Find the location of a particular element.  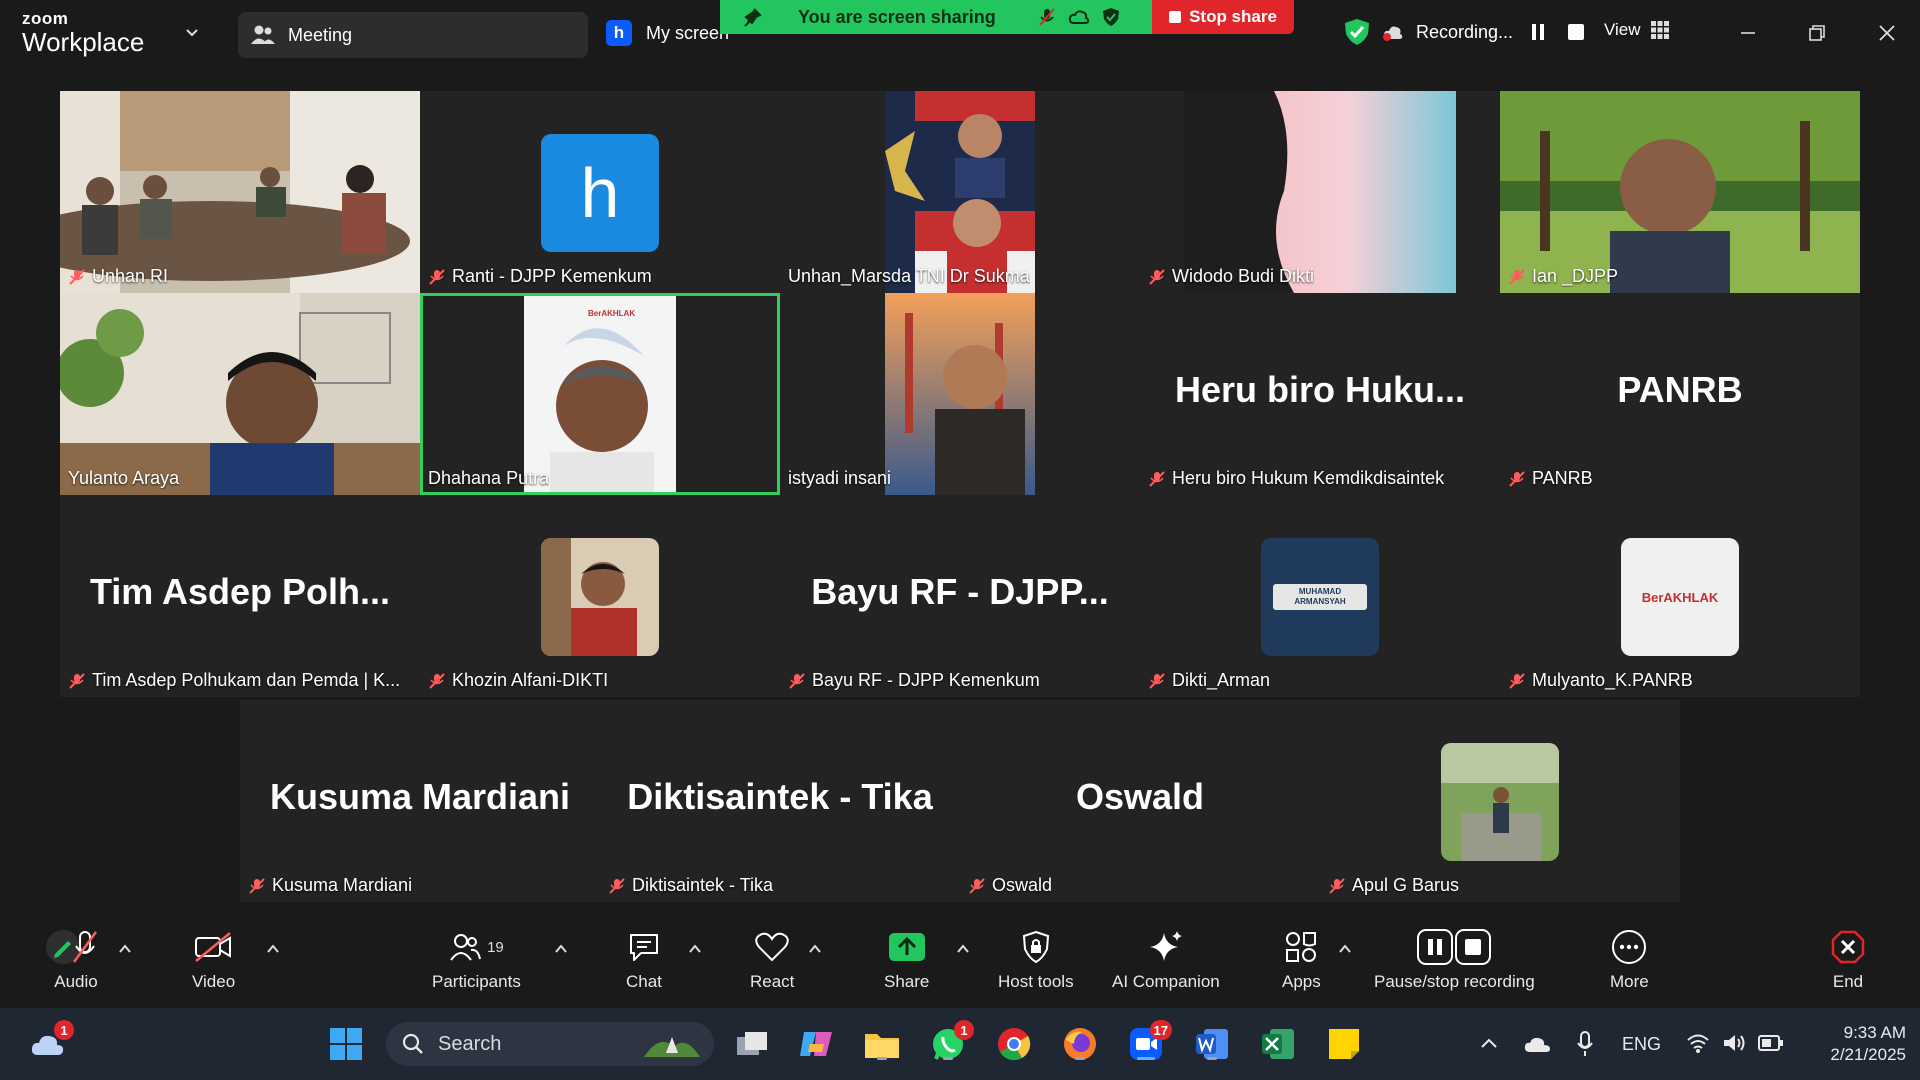

running-indicator is located at coordinates (1212, 1058).